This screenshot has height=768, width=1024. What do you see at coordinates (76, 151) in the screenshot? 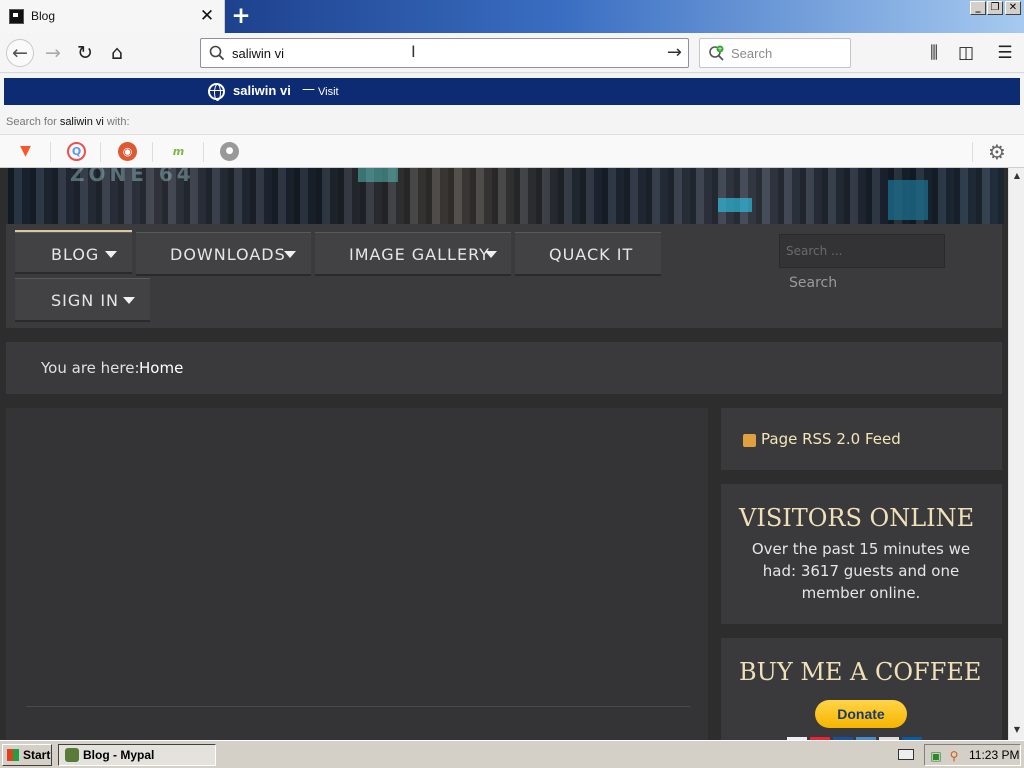
I see `qwant-search-icon: Q` at bounding box center [76, 151].